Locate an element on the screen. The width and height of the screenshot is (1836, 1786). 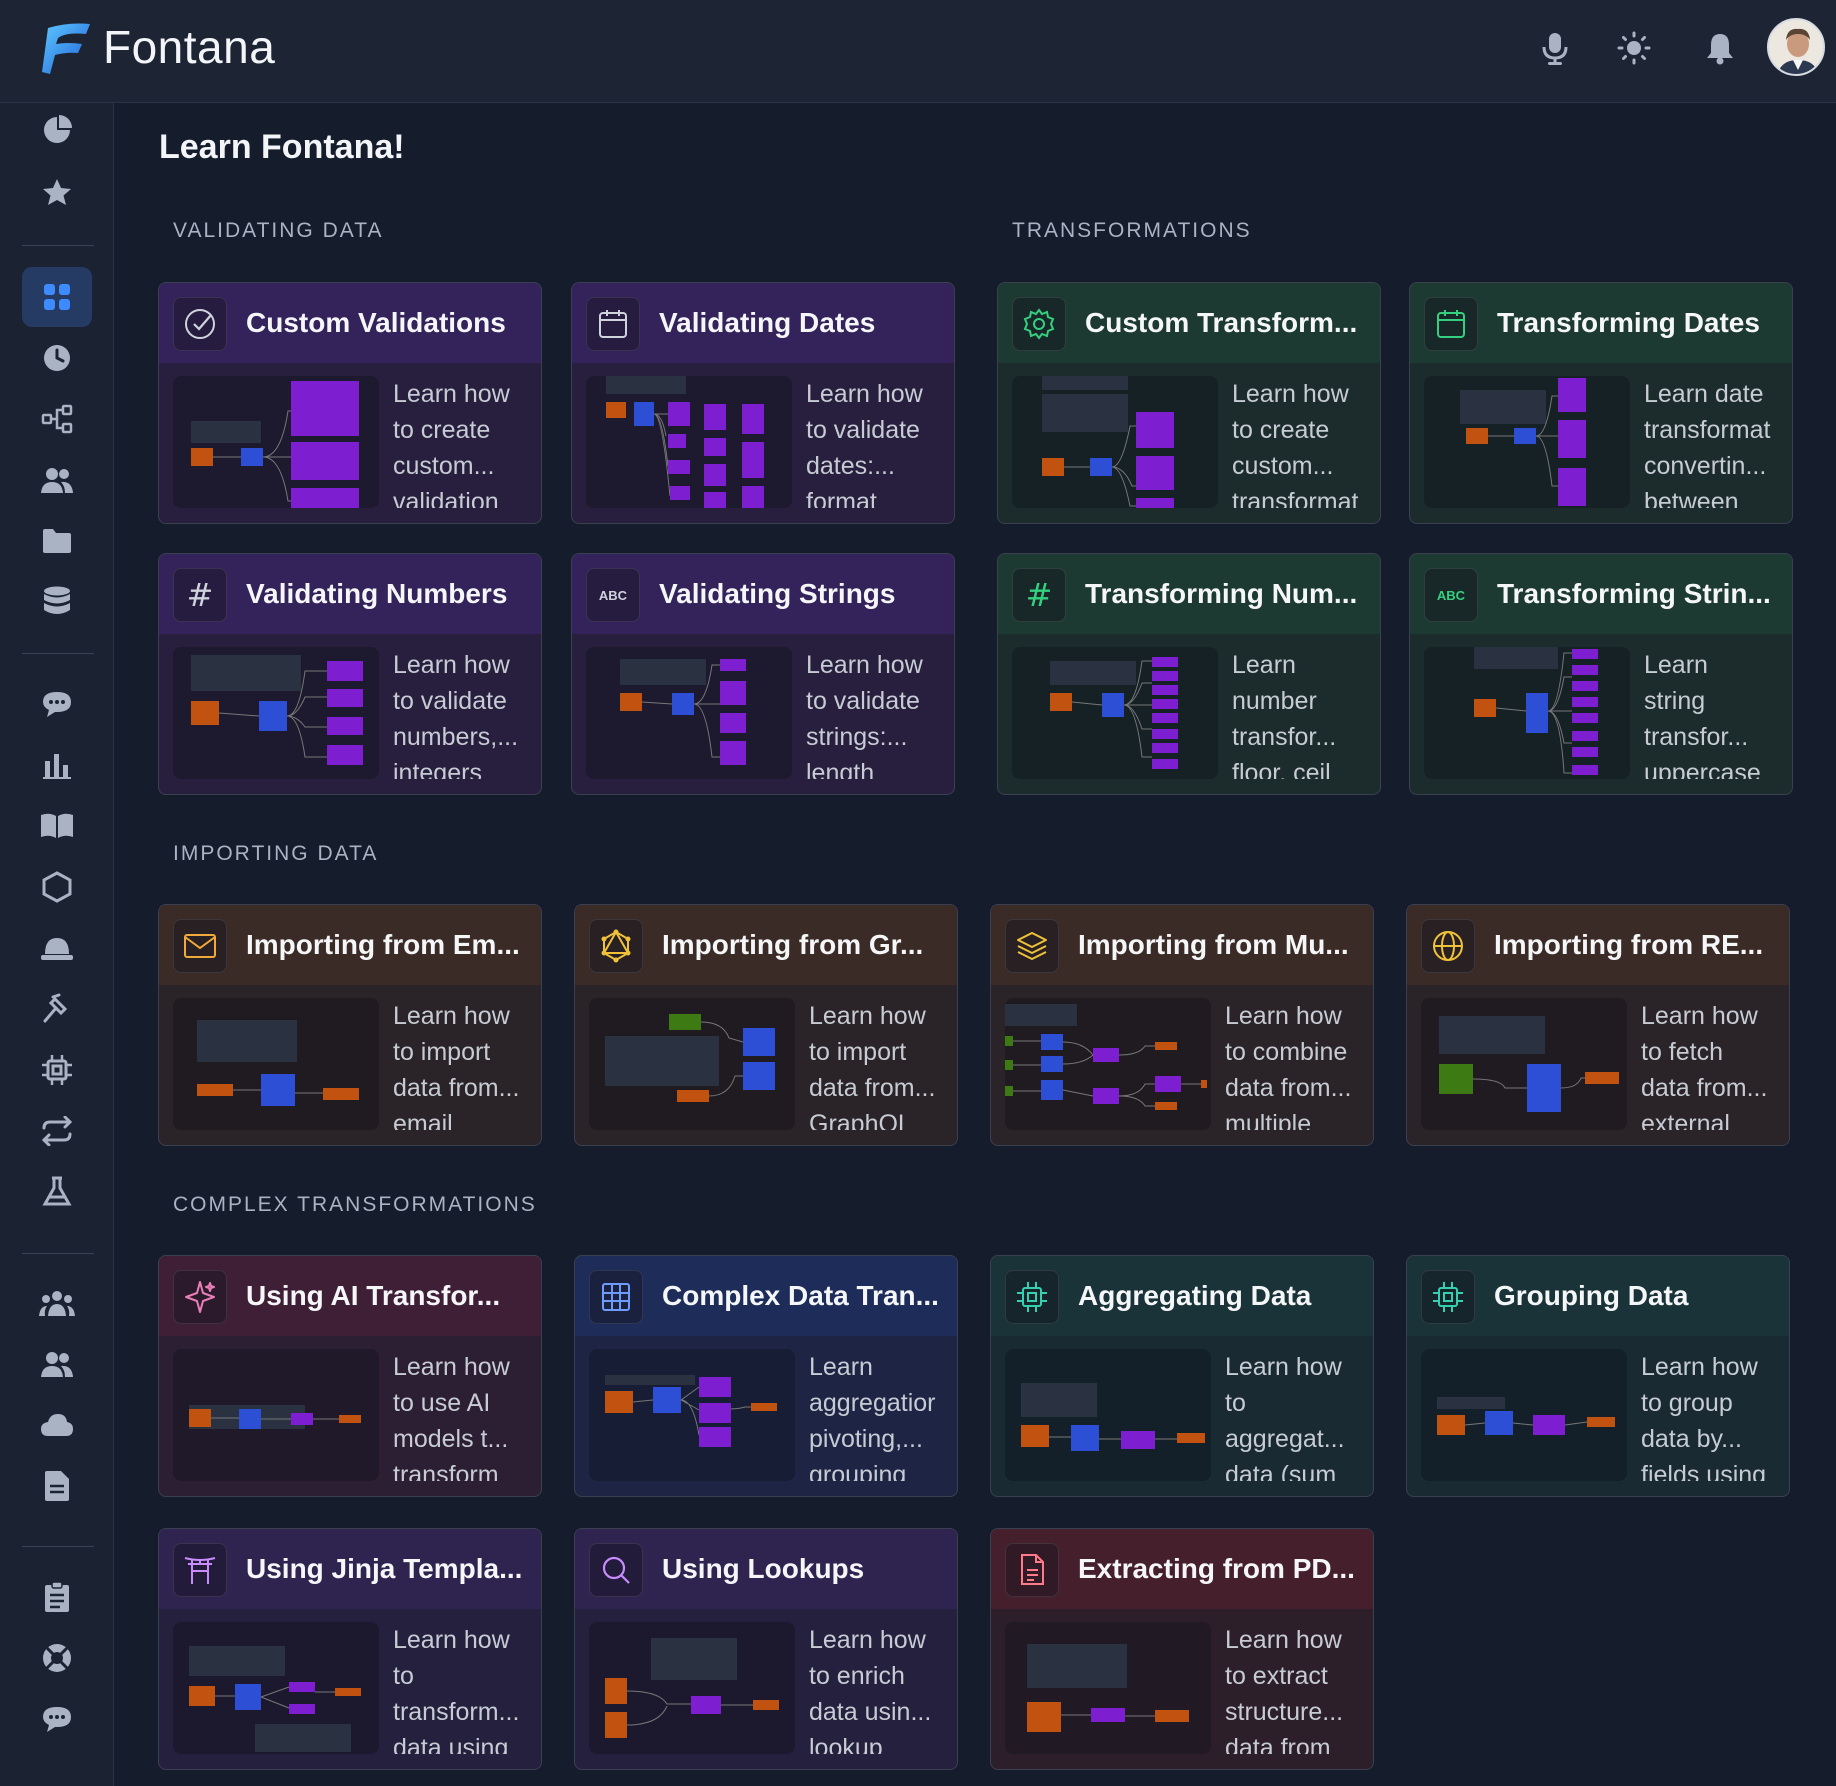
top-bar: Fontana is located at coordinates (918, 51).